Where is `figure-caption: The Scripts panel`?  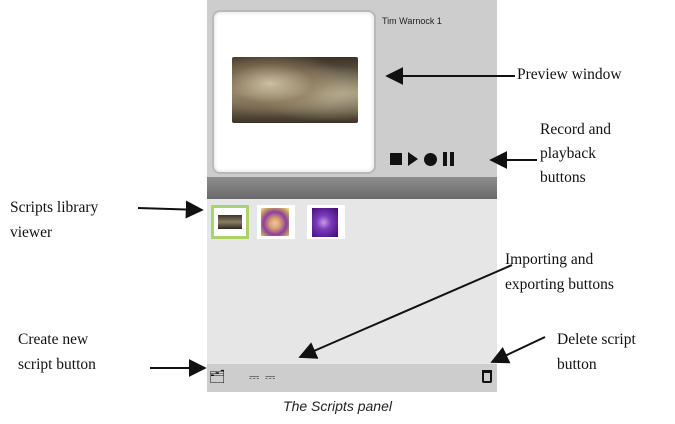 figure-caption: The Scripts panel is located at coordinates (337, 406).